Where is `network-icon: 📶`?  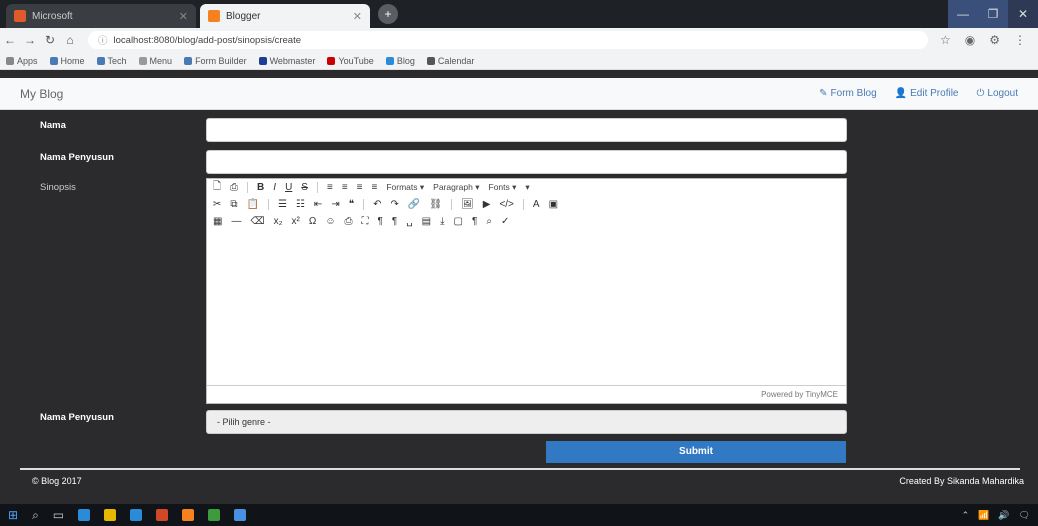
network-icon: 📶 is located at coordinates (983, 515).